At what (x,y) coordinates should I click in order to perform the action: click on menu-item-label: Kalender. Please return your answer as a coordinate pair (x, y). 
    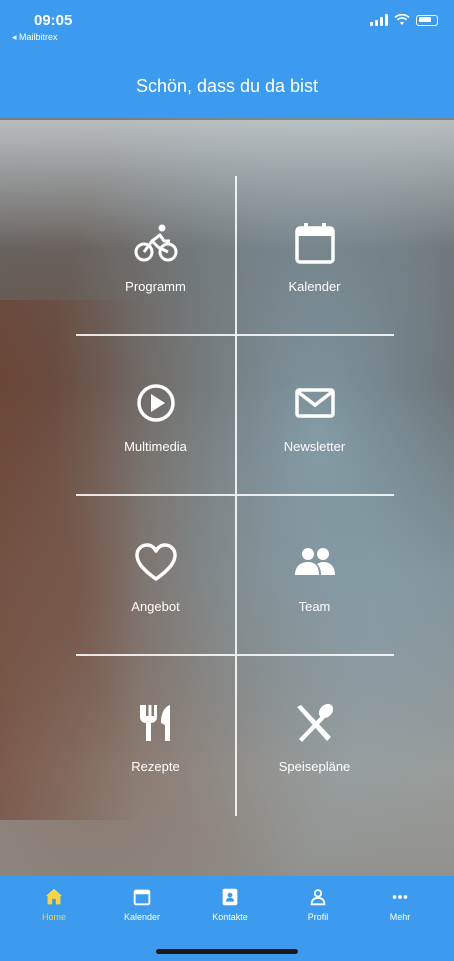
    Looking at the image, I should click on (314, 286).